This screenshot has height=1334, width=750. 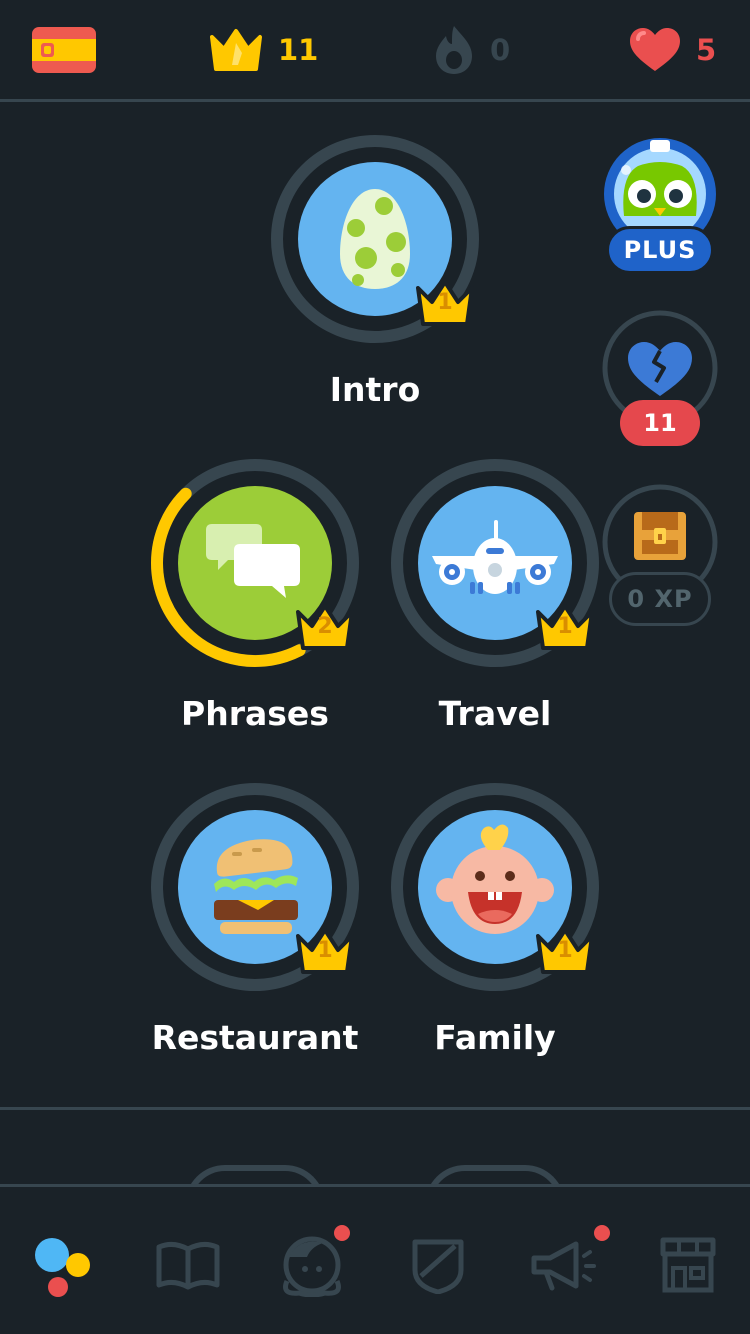 What do you see at coordinates (495, 1037) in the screenshot?
I see `skill-label-family: Family` at bounding box center [495, 1037].